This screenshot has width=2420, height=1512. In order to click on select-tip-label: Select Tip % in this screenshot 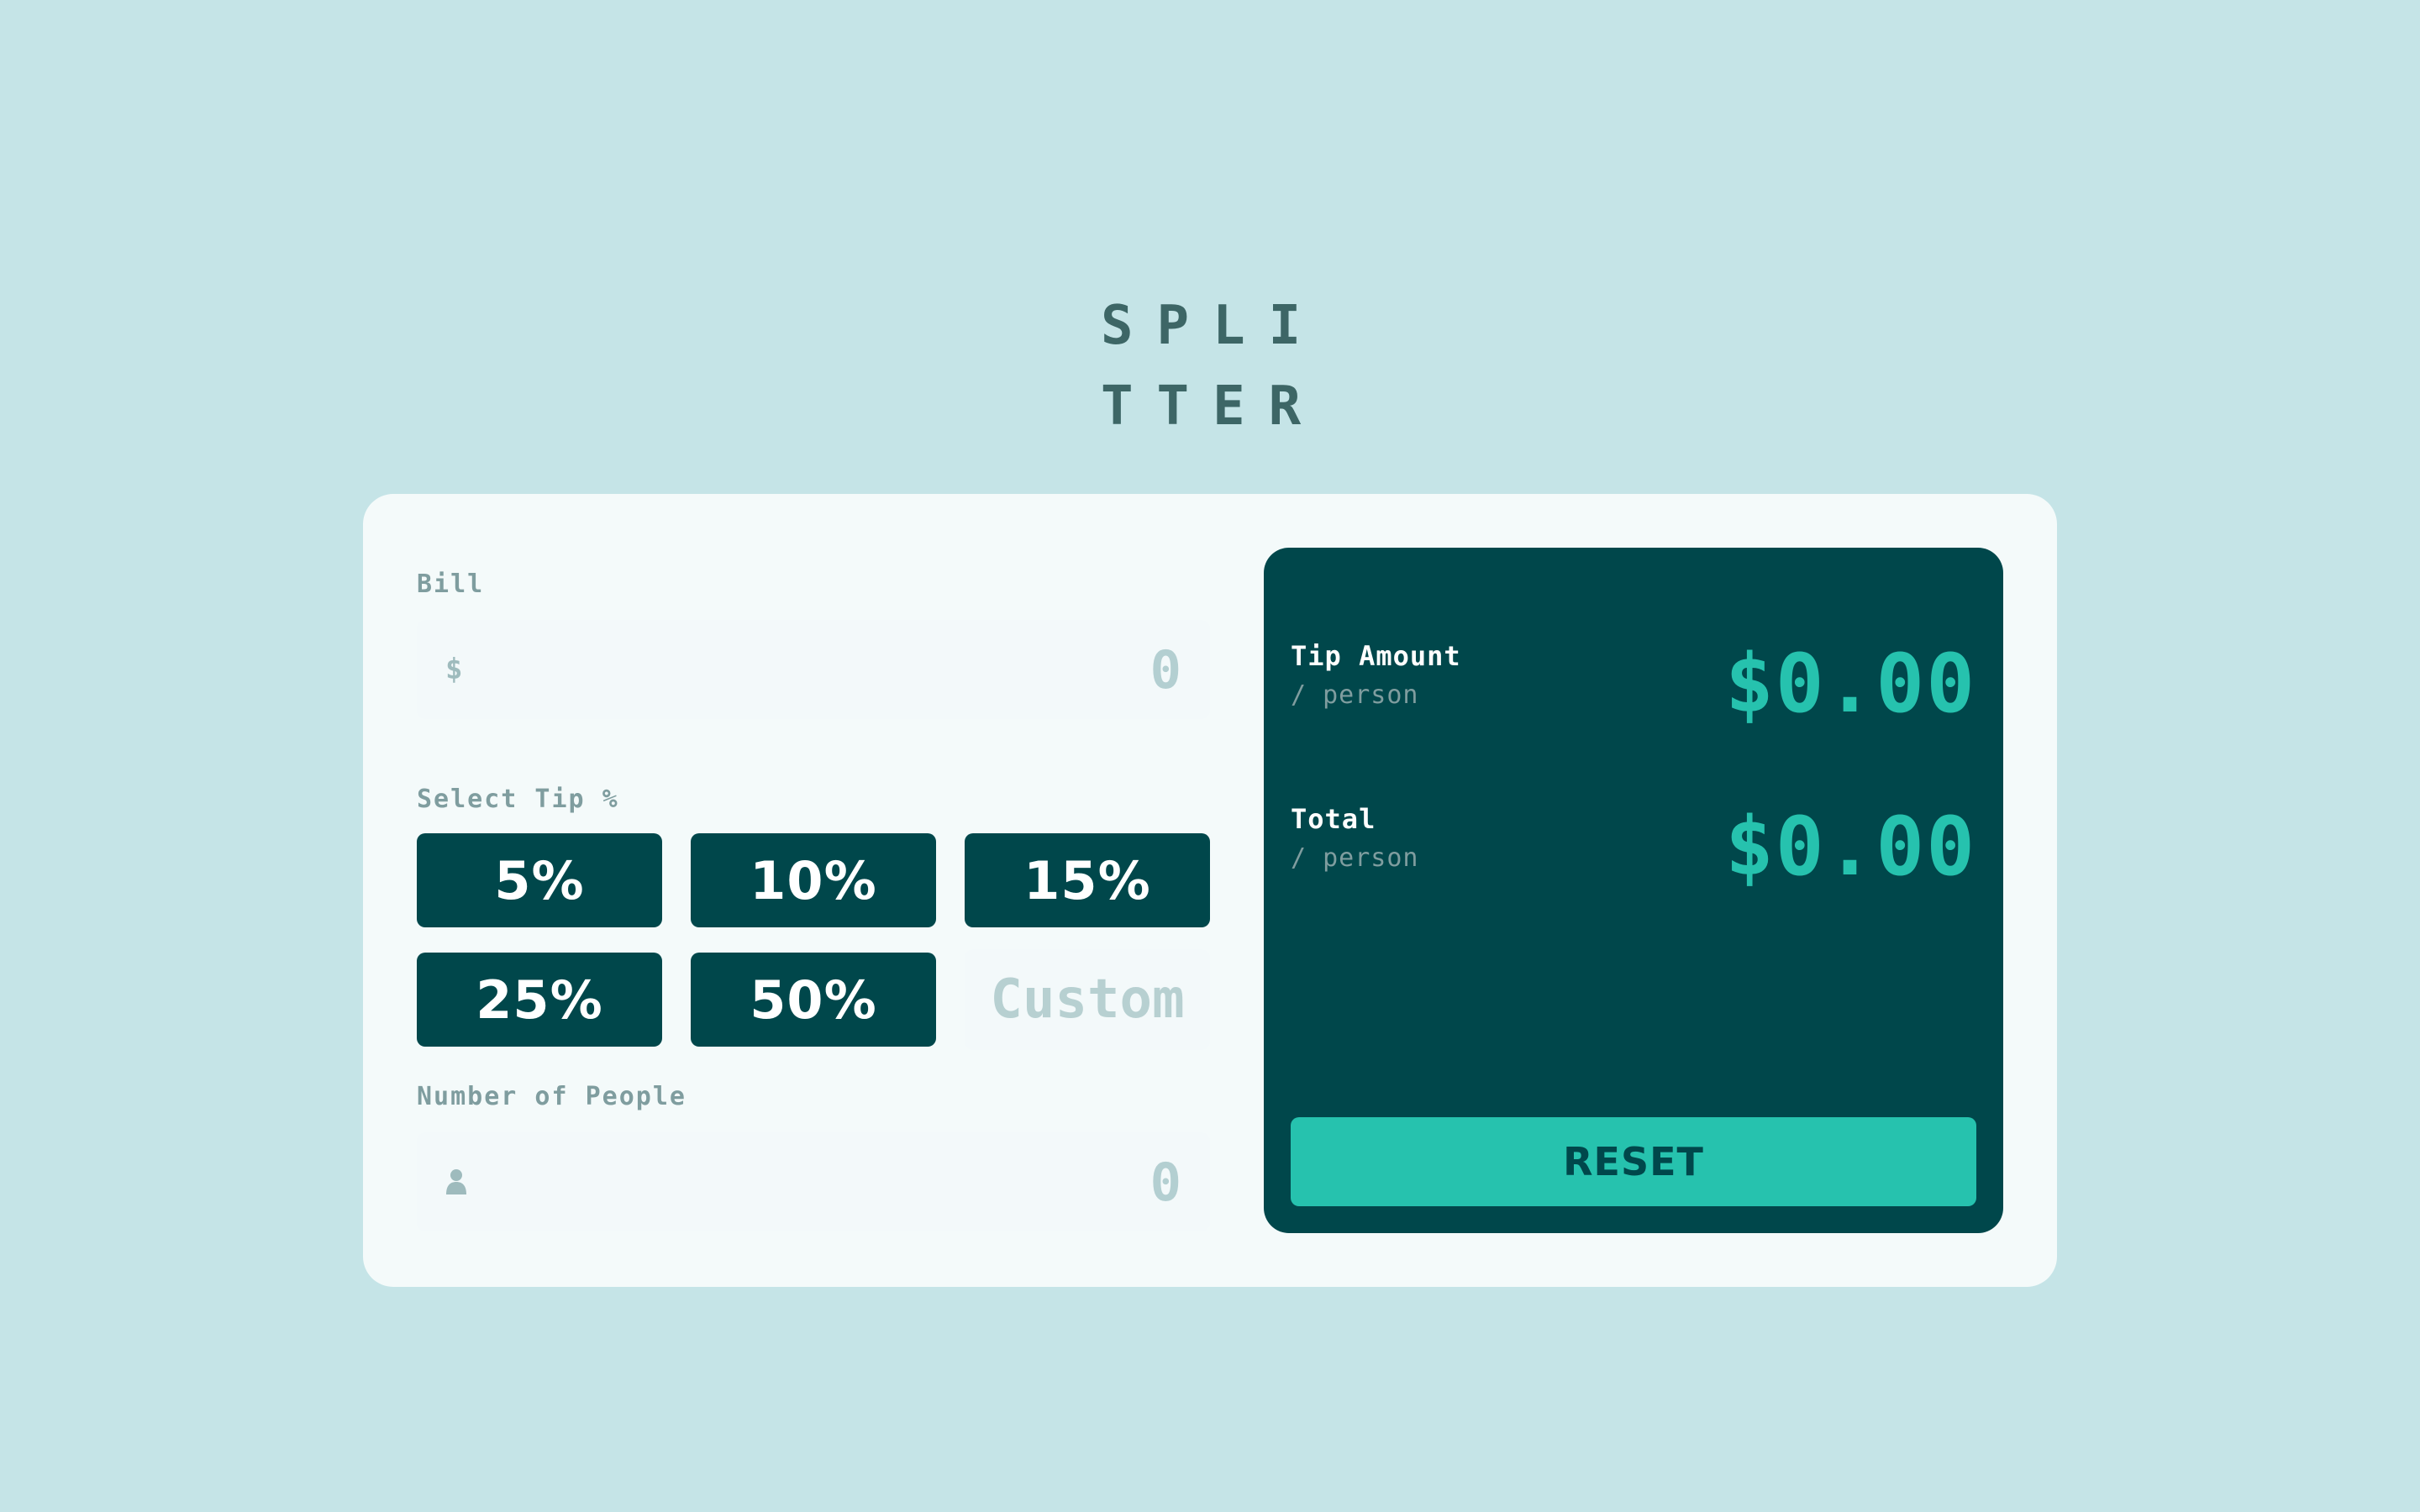, I will do `click(518, 799)`.